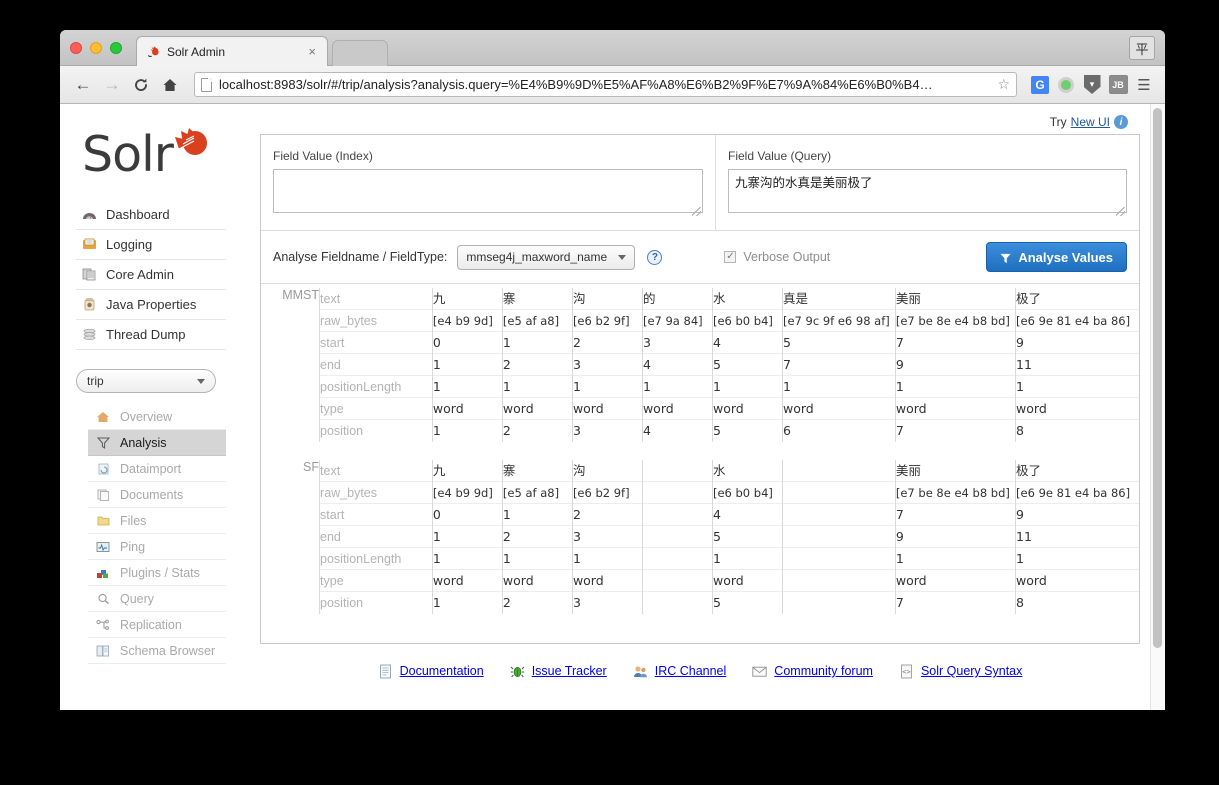 The width and height of the screenshot is (1219, 785). I want to click on sidebar-item-documents: Documents, so click(157, 495).